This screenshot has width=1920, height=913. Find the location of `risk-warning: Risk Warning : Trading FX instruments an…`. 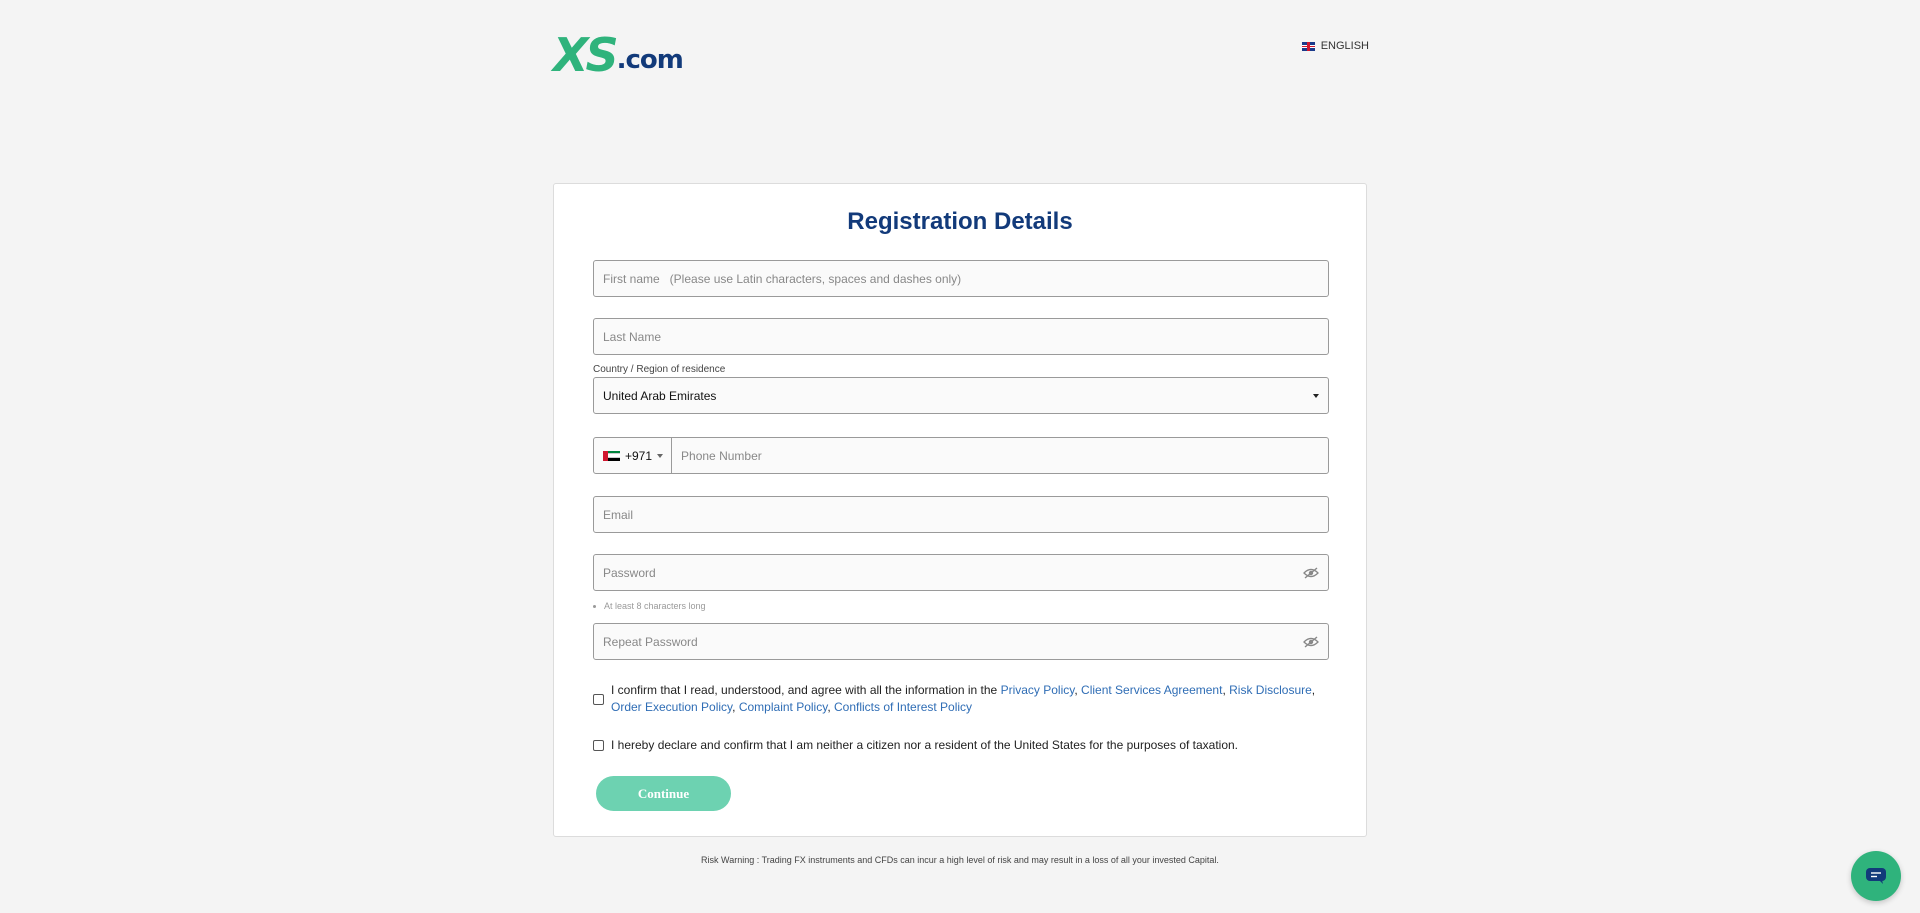

risk-warning: Risk Warning : Trading FX instruments an… is located at coordinates (960, 860).